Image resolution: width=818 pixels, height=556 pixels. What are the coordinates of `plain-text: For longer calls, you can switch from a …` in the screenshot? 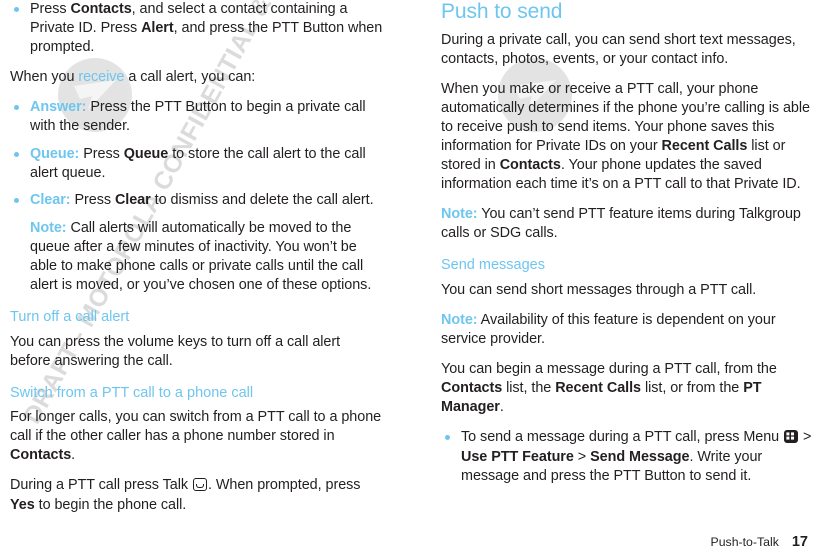 It's located at (196, 427).